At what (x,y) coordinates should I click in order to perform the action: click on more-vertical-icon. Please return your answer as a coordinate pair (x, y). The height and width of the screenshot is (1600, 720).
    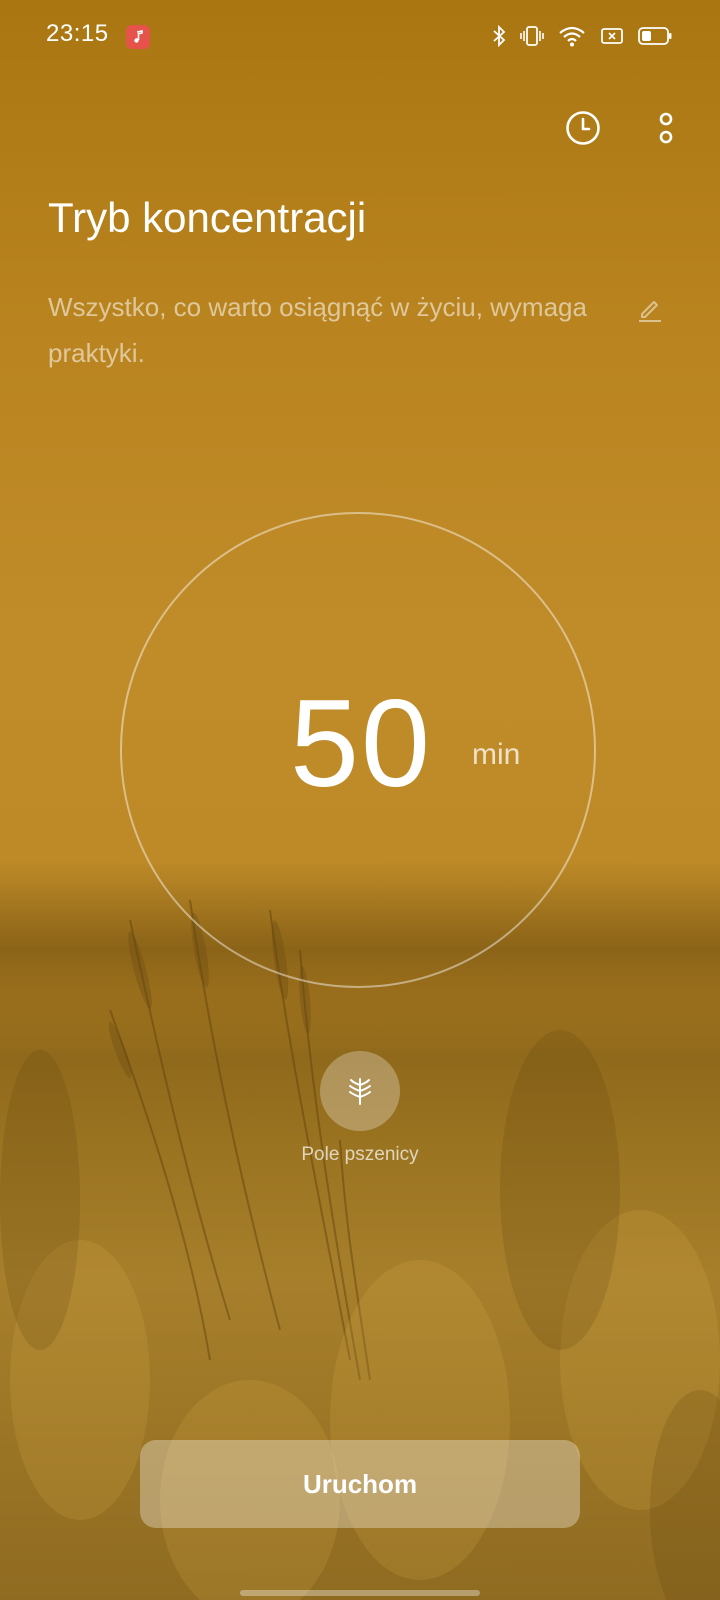
    Looking at the image, I should click on (666, 128).